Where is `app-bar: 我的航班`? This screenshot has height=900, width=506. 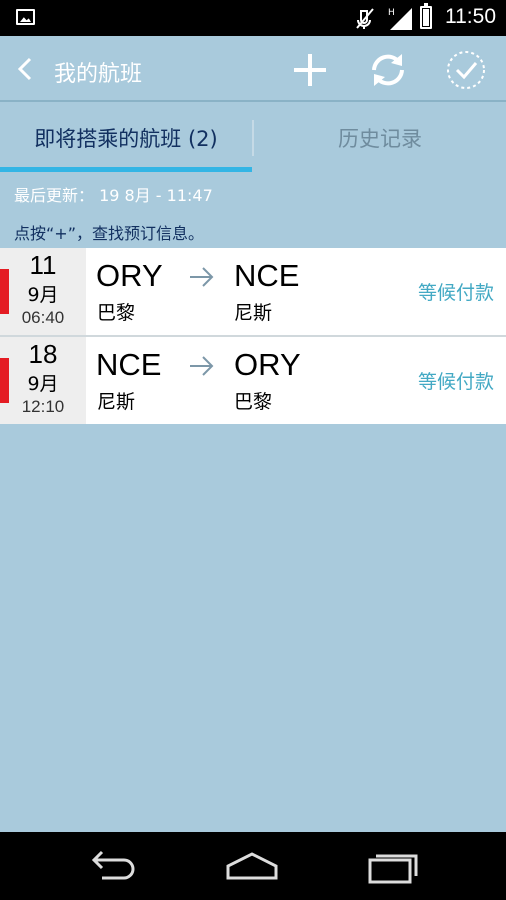 app-bar: 我的航班 is located at coordinates (253, 69).